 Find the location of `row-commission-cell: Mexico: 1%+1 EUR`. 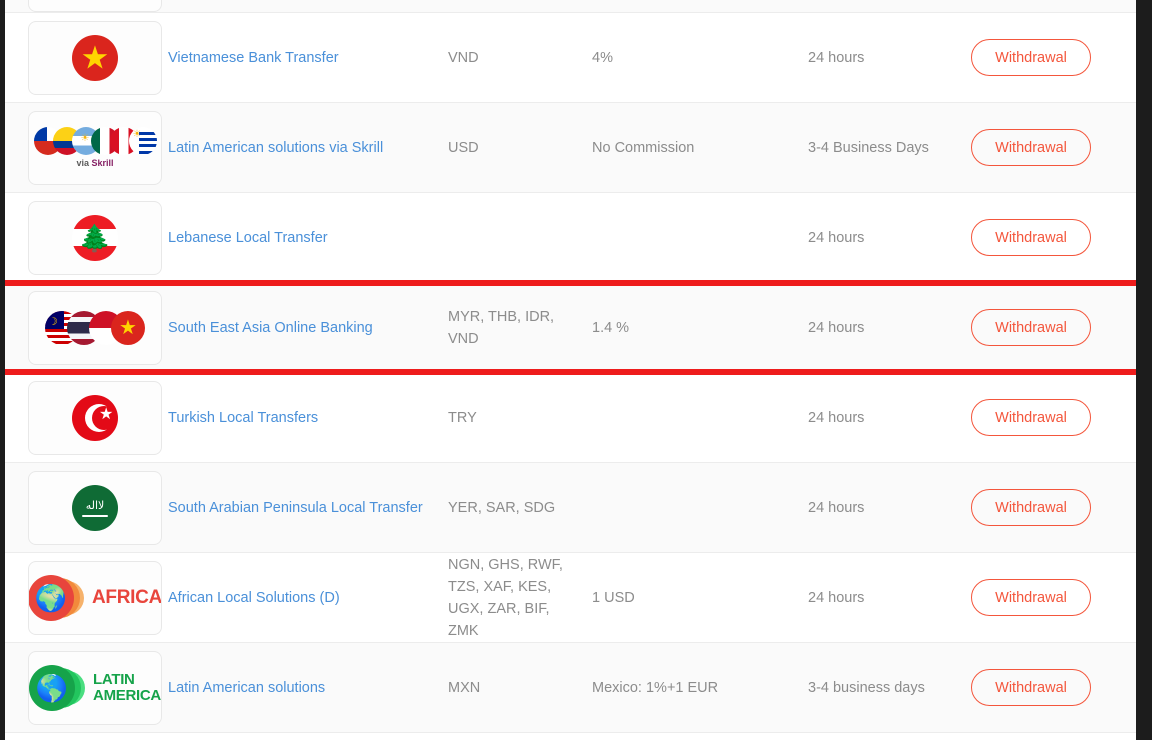

row-commission-cell: Mexico: 1%+1 EUR is located at coordinates (700, 688).